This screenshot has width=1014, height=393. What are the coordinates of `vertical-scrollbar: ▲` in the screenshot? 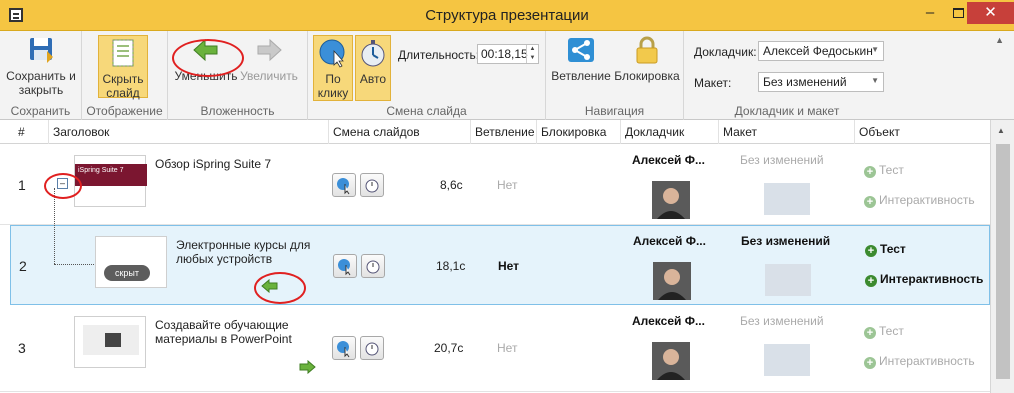 It's located at (1002, 256).